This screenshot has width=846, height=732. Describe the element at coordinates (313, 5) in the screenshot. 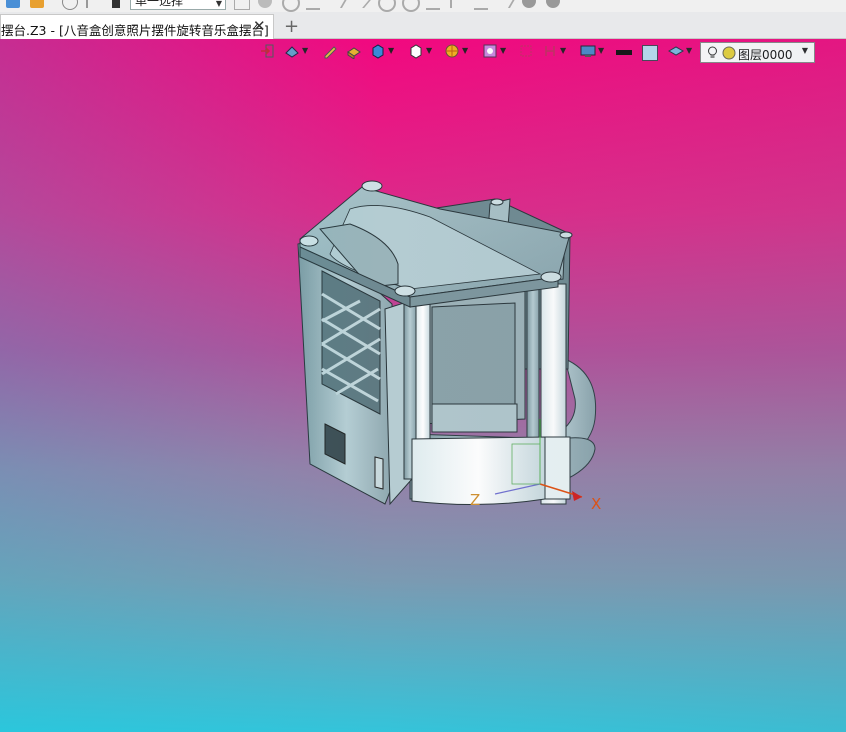

I see `snap-icon` at that location.